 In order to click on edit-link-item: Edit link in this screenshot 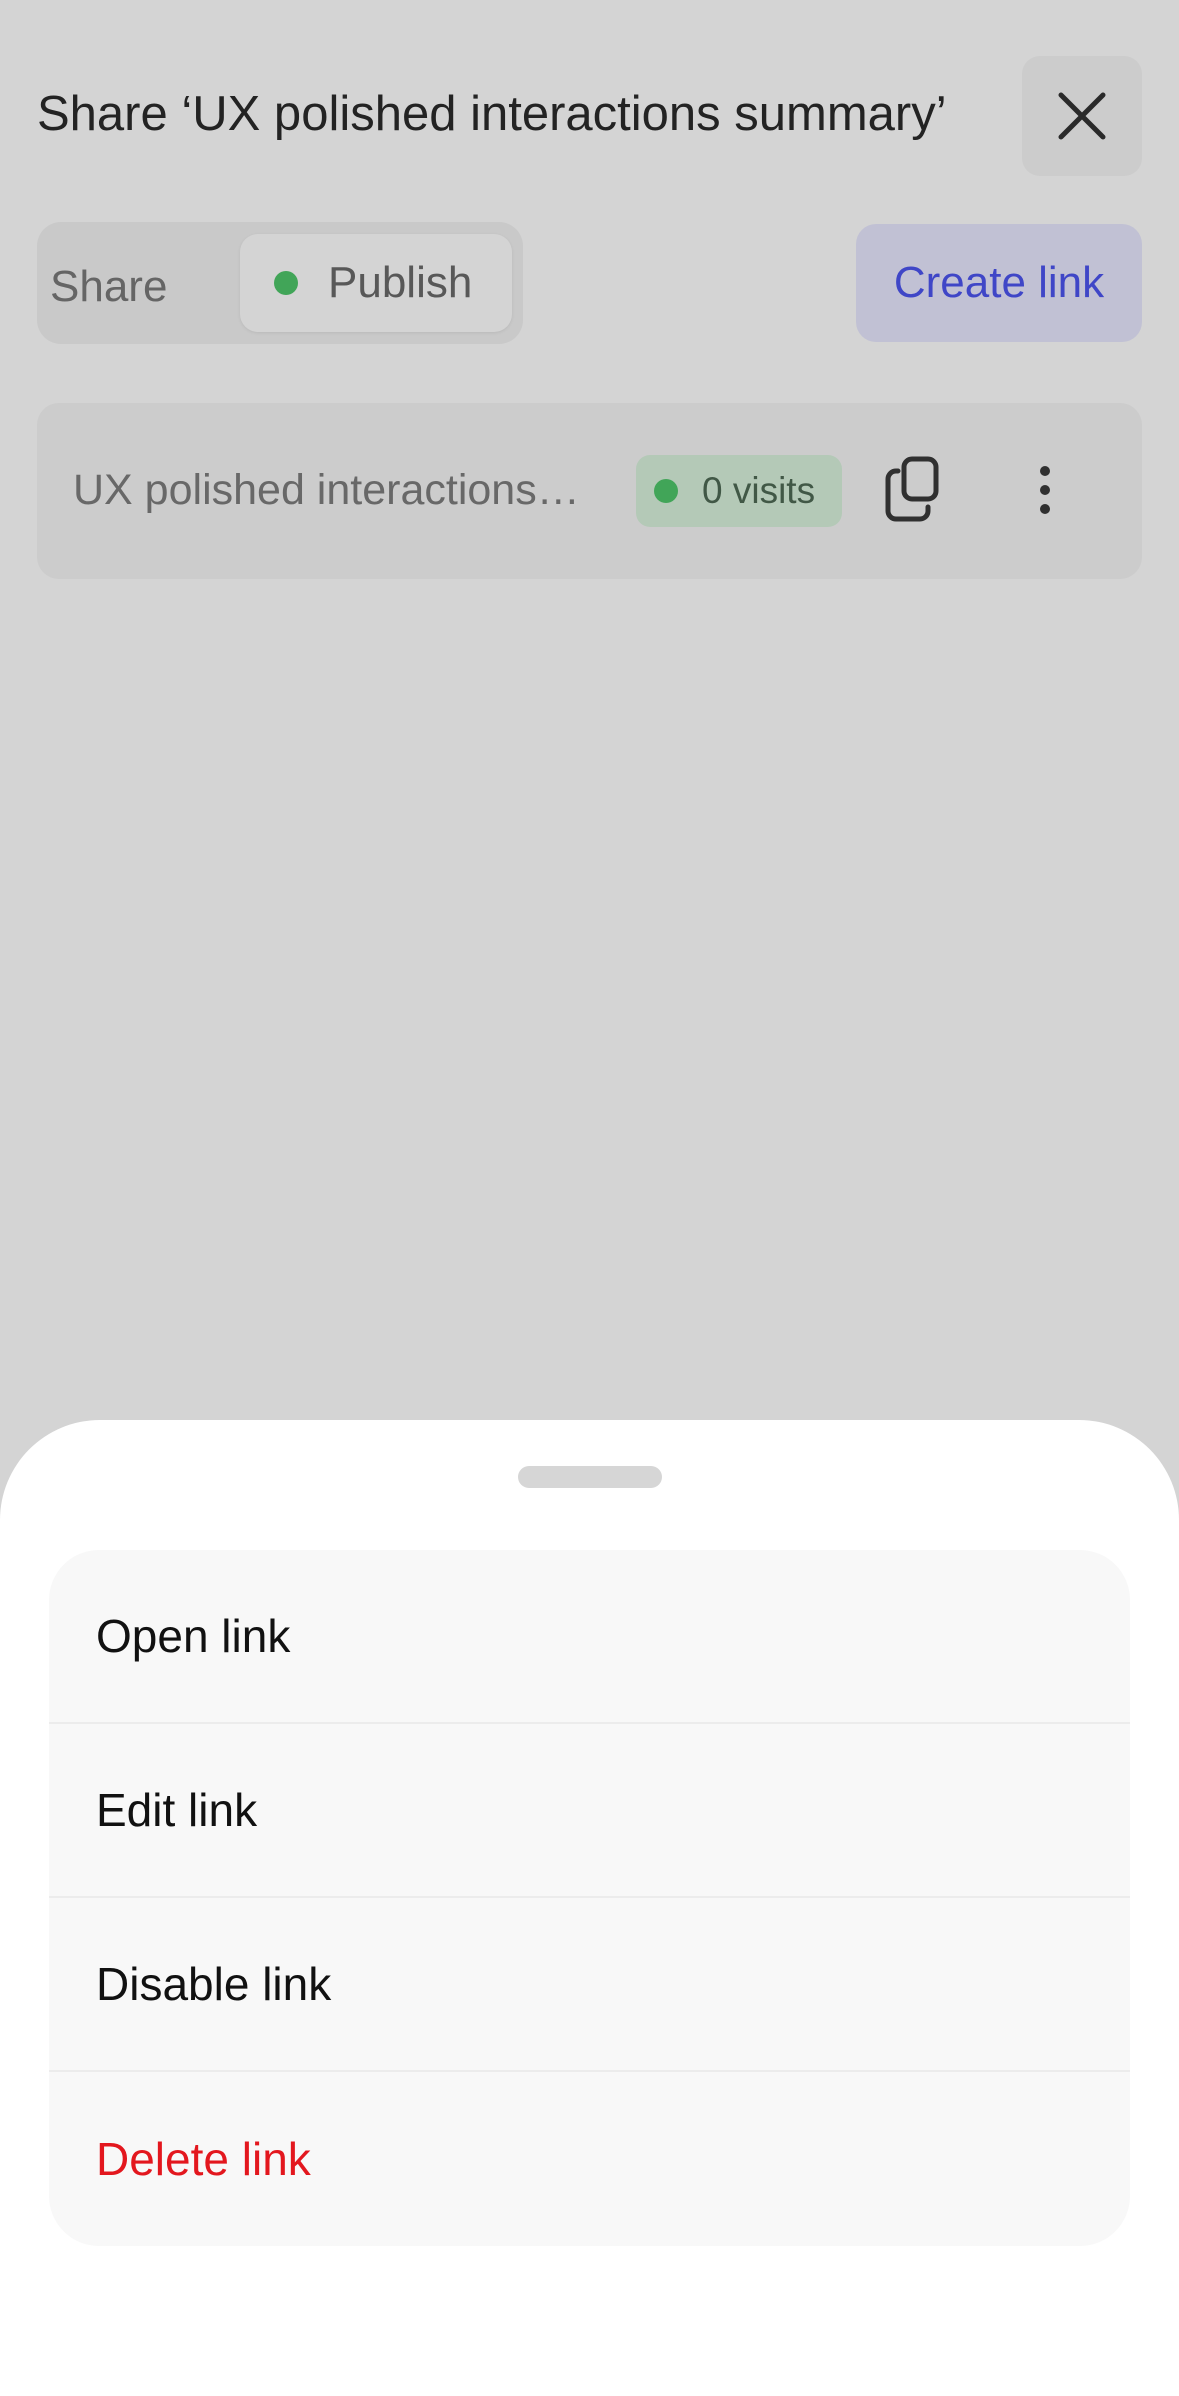, I will do `click(589, 1811)`.